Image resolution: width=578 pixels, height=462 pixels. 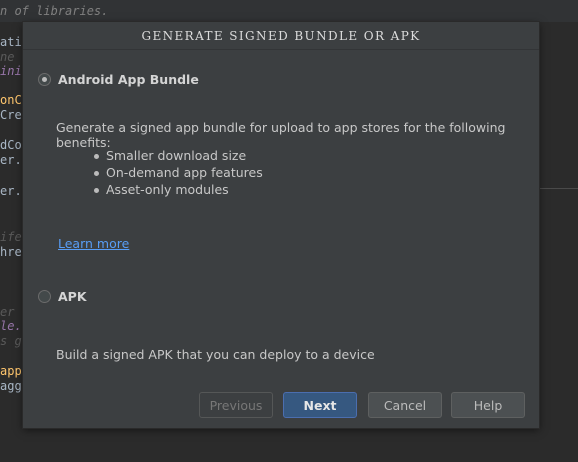 I want to click on apk-radio-button, so click(x=44, y=296).